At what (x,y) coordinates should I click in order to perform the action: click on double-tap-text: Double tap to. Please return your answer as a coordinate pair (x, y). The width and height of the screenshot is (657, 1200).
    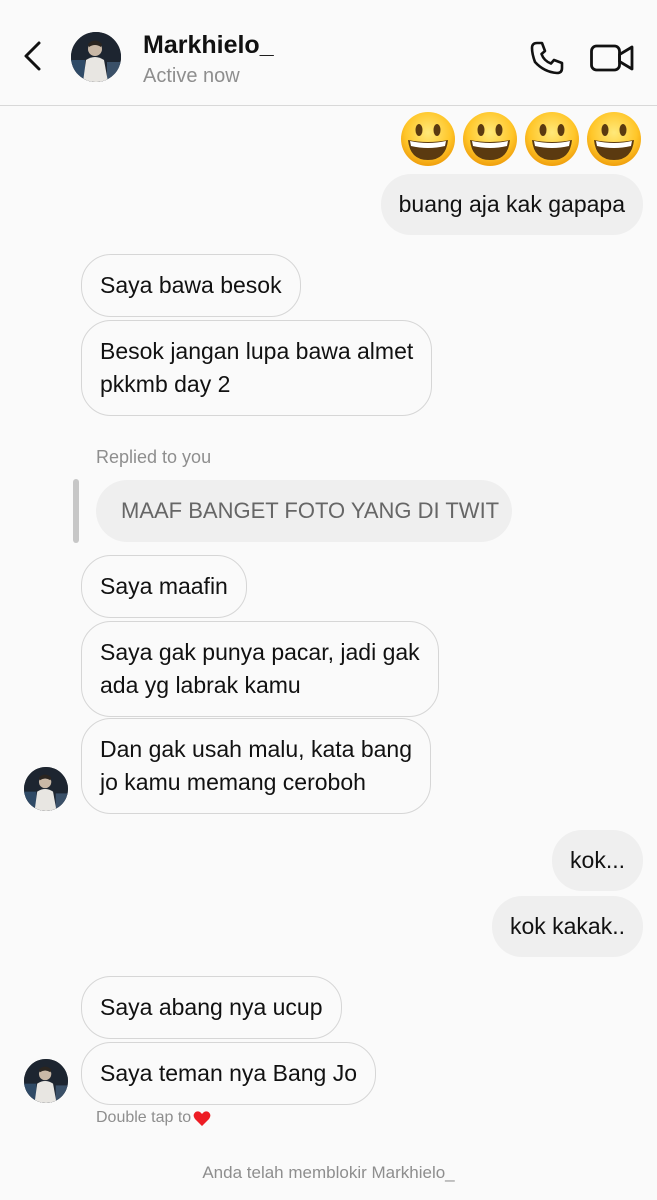
    Looking at the image, I should click on (144, 1117).